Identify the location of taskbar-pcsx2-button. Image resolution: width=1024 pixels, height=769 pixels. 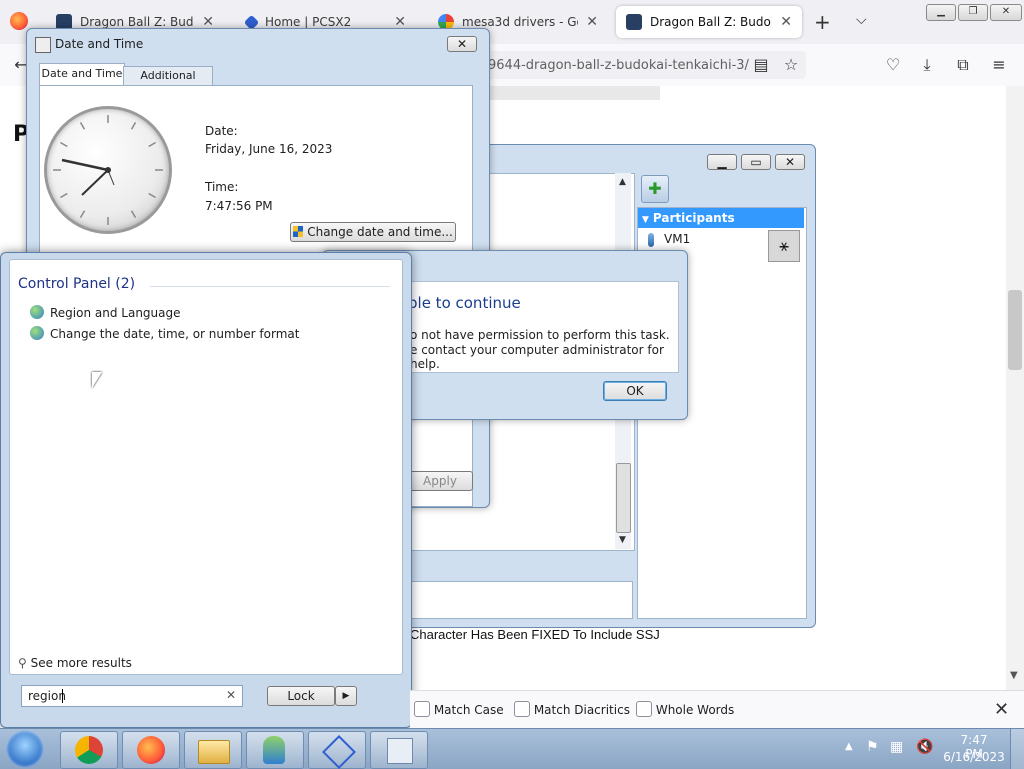
(337, 750).